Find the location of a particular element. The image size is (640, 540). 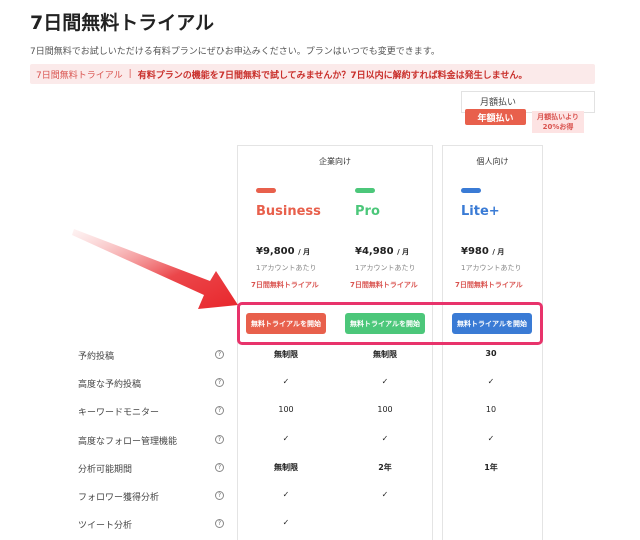

notice-tag: 7日間無料トライアル is located at coordinates (79, 75).